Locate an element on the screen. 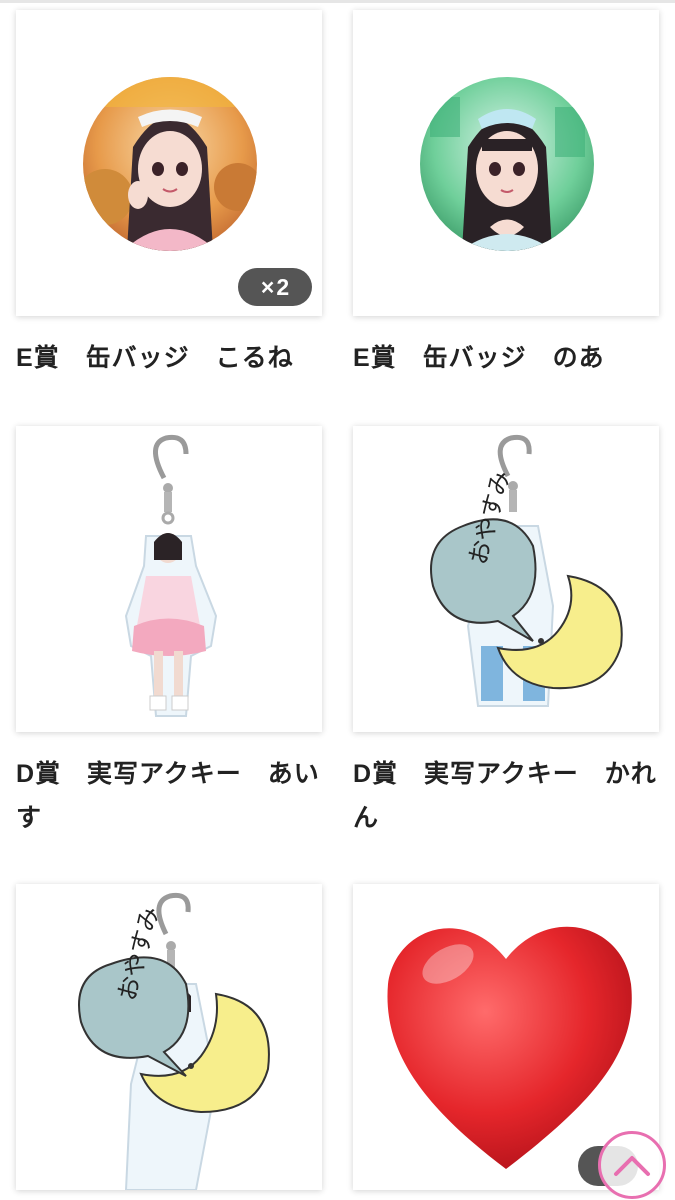 The image size is (675, 1200). quantity-count: 2 is located at coordinates (283, 286).